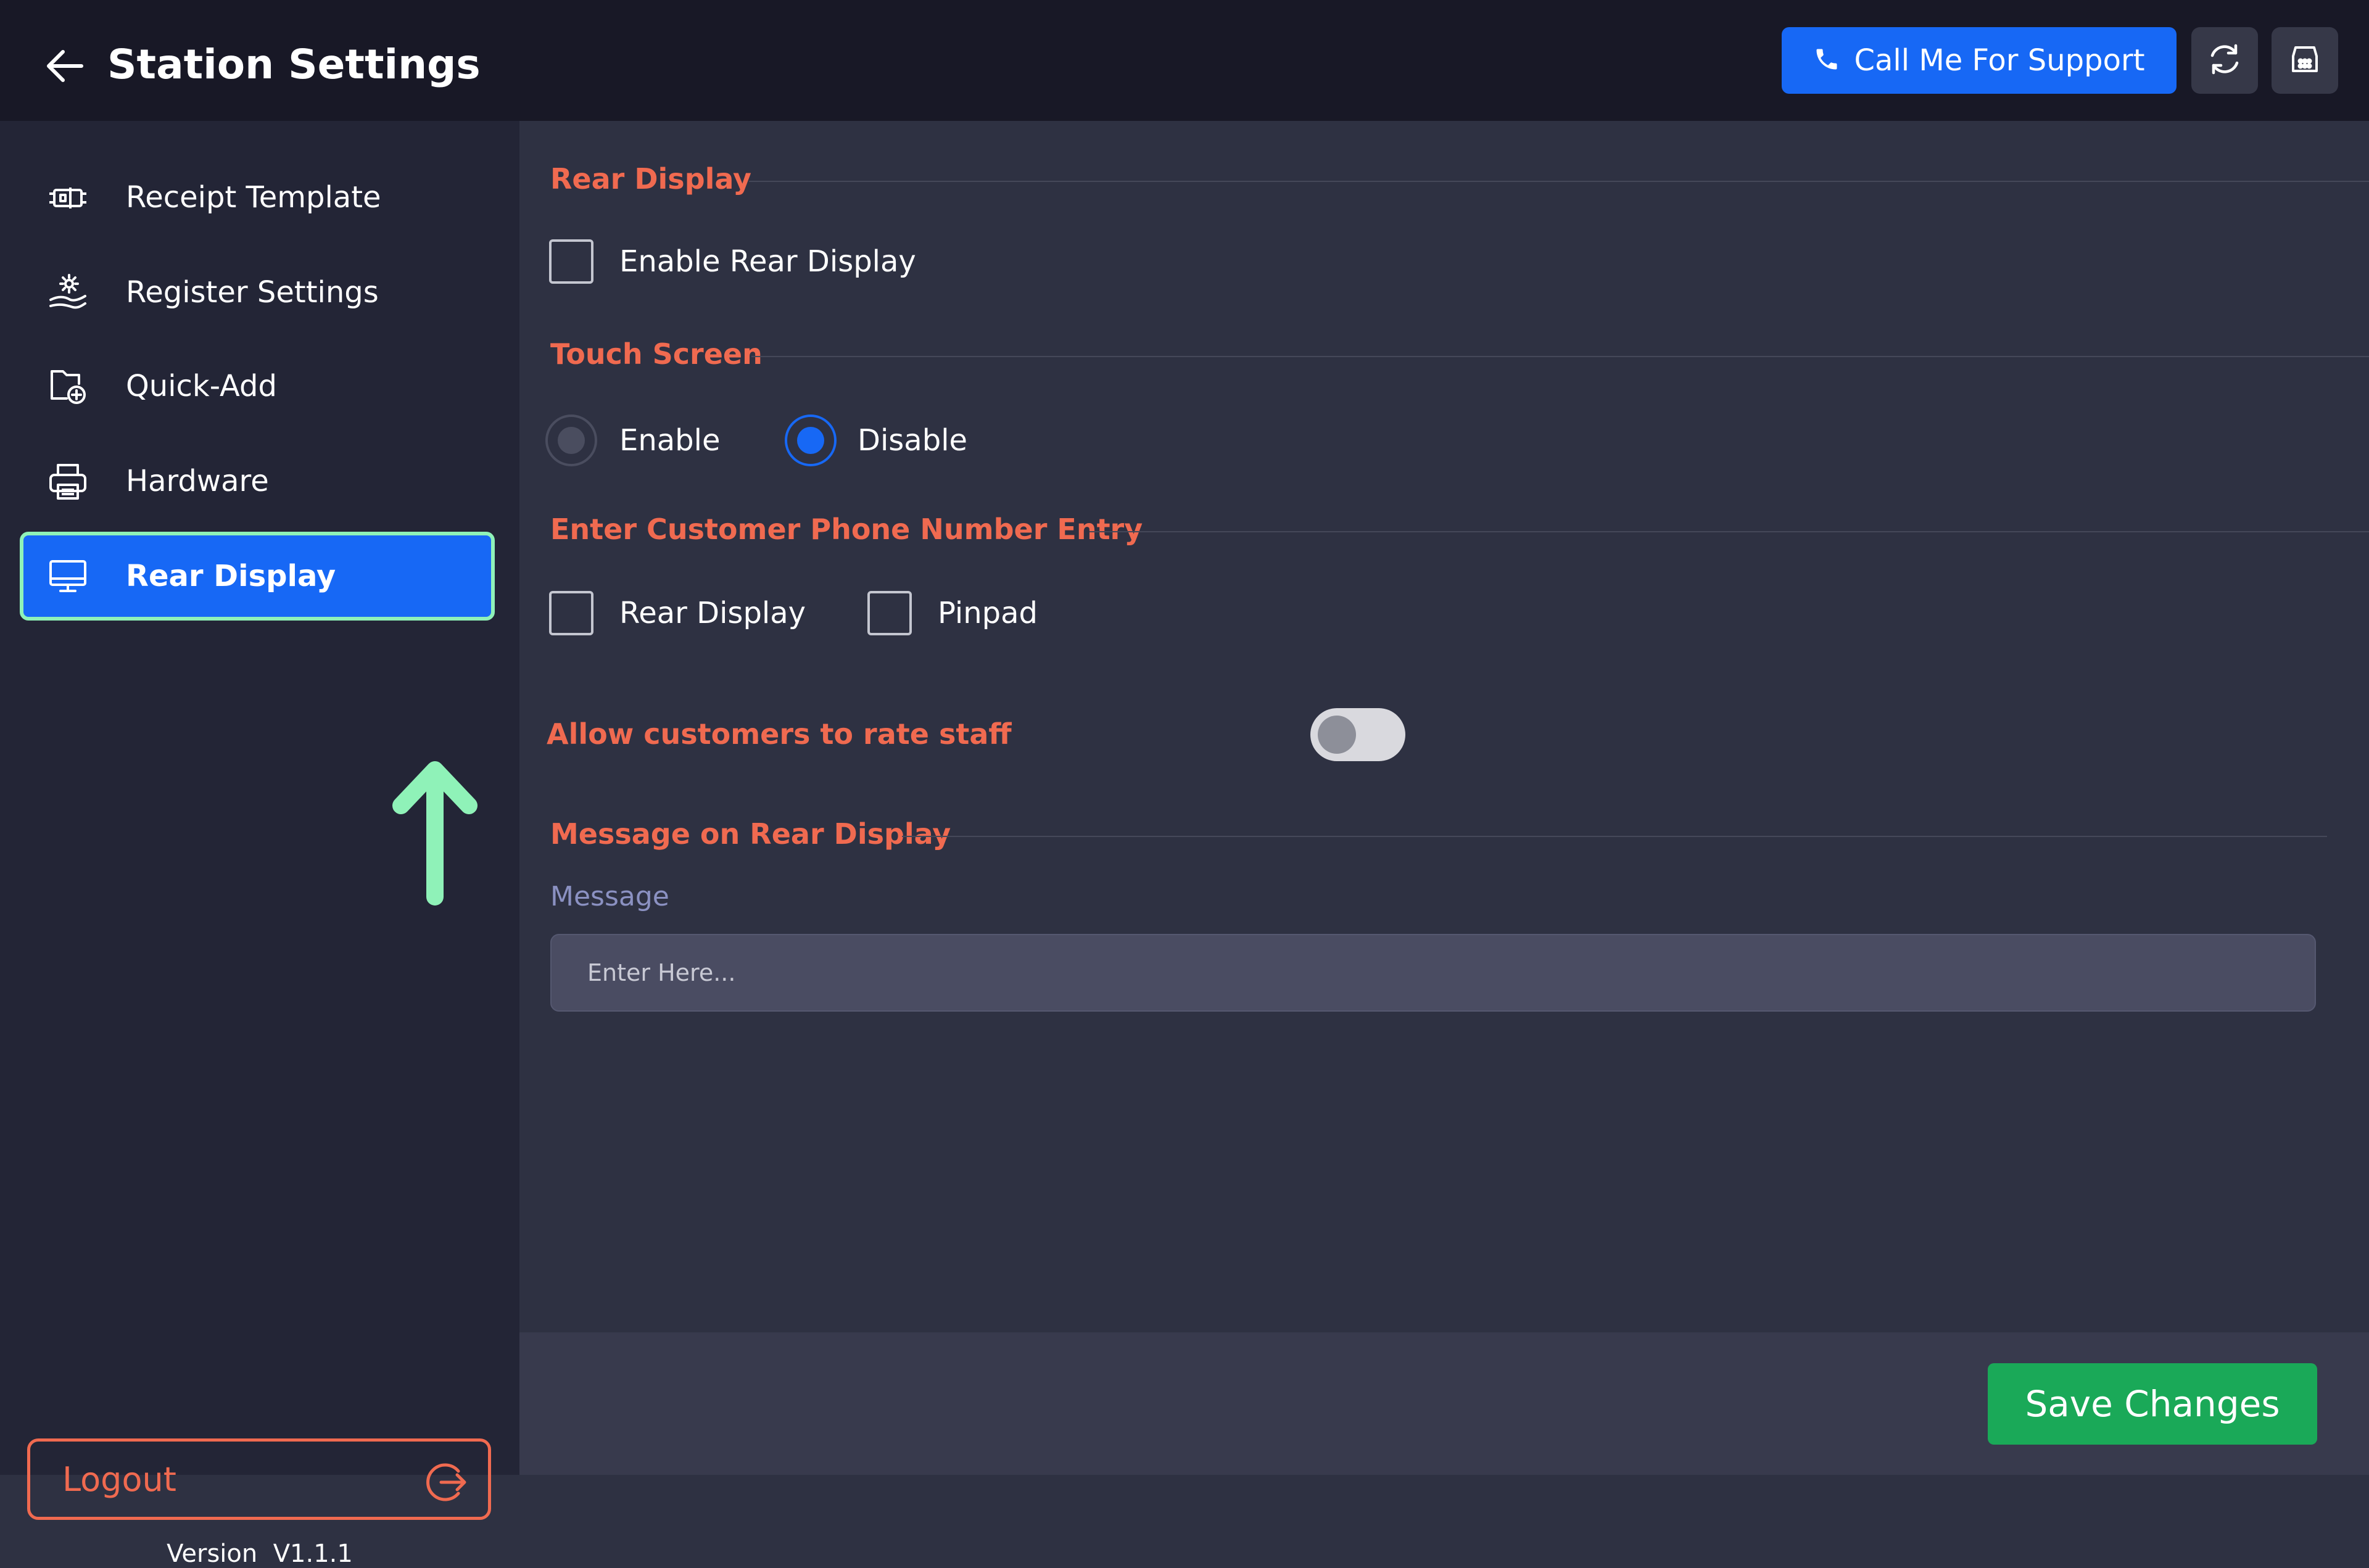 This screenshot has height=1568, width=2369. What do you see at coordinates (2152, 1404) in the screenshot?
I see `save-changes-button: Save Changes` at bounding box center [2152, 1404].